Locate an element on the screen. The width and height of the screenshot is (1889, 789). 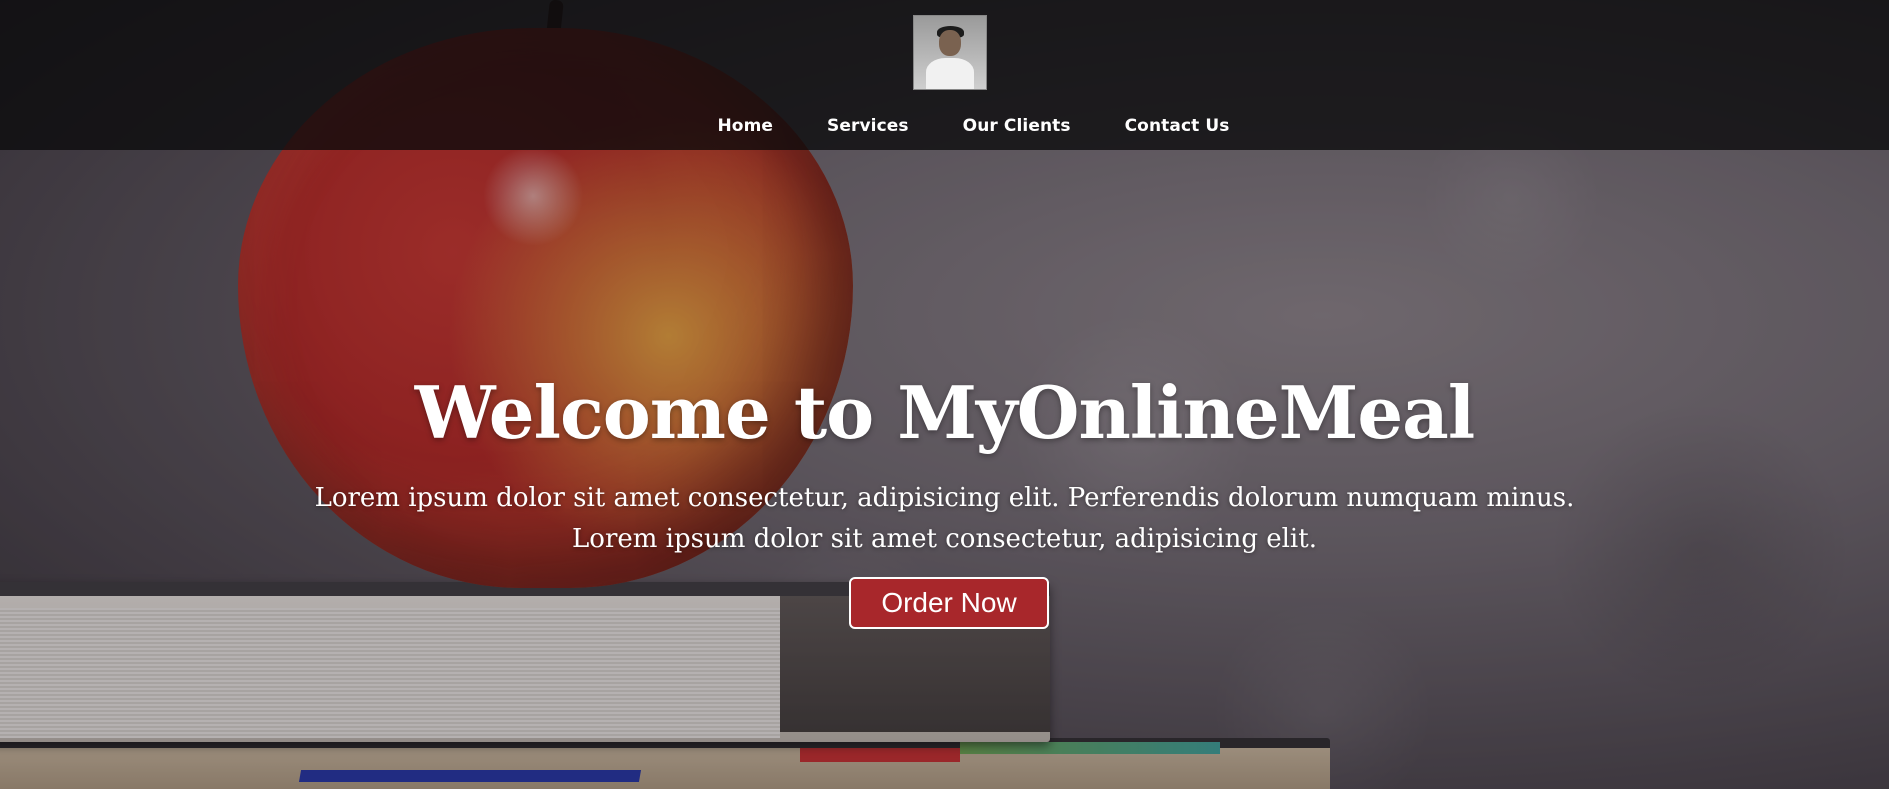
nav-link-services: Services is located at coordinates (868, 126).